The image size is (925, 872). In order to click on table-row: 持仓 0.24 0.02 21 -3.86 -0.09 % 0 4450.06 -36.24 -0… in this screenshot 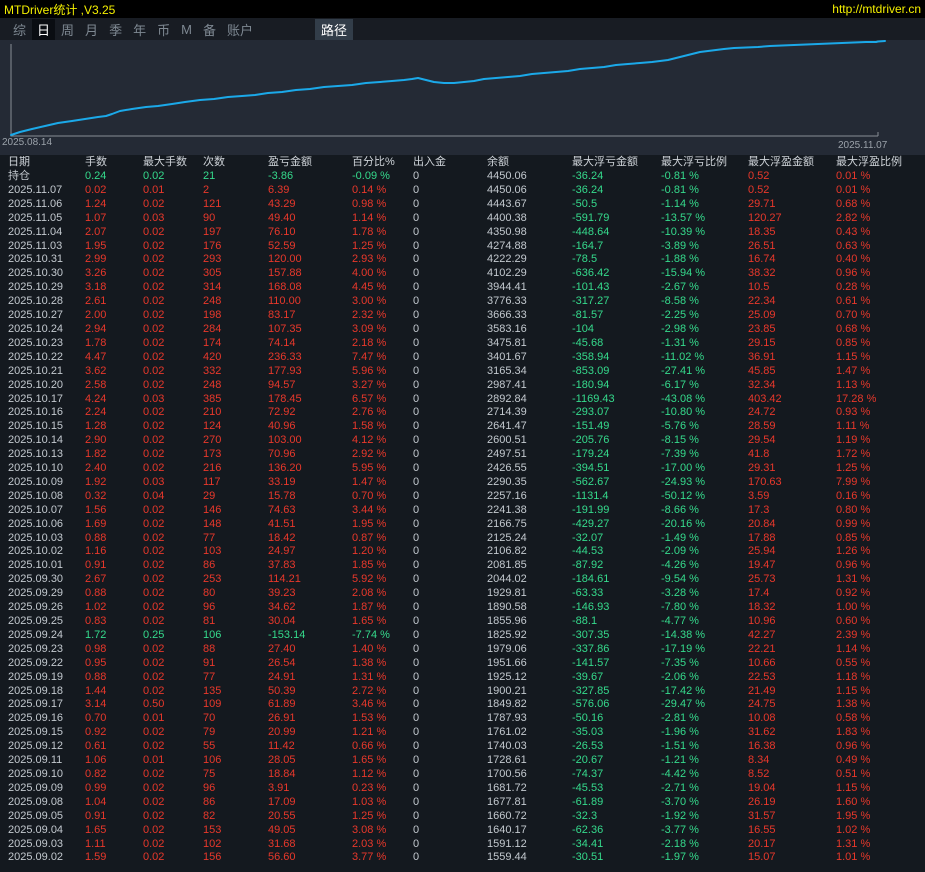, I will do `click(462, 177)`.